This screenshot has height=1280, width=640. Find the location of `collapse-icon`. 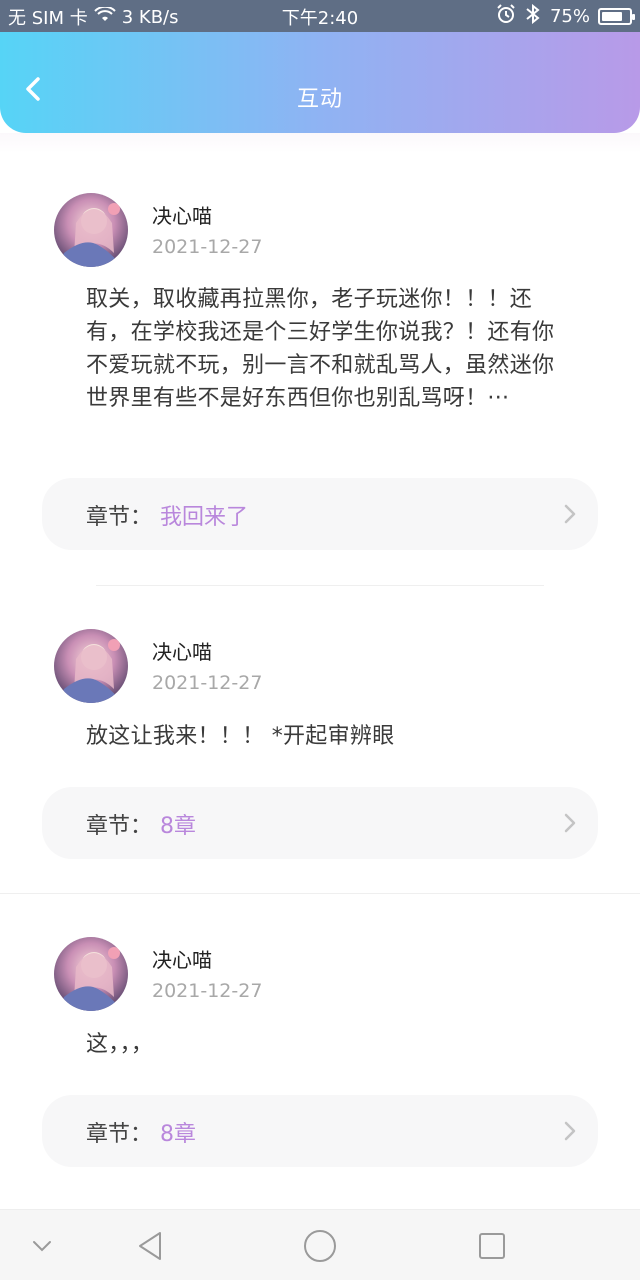

collapse-icon is located at coordinates (42, 1246).